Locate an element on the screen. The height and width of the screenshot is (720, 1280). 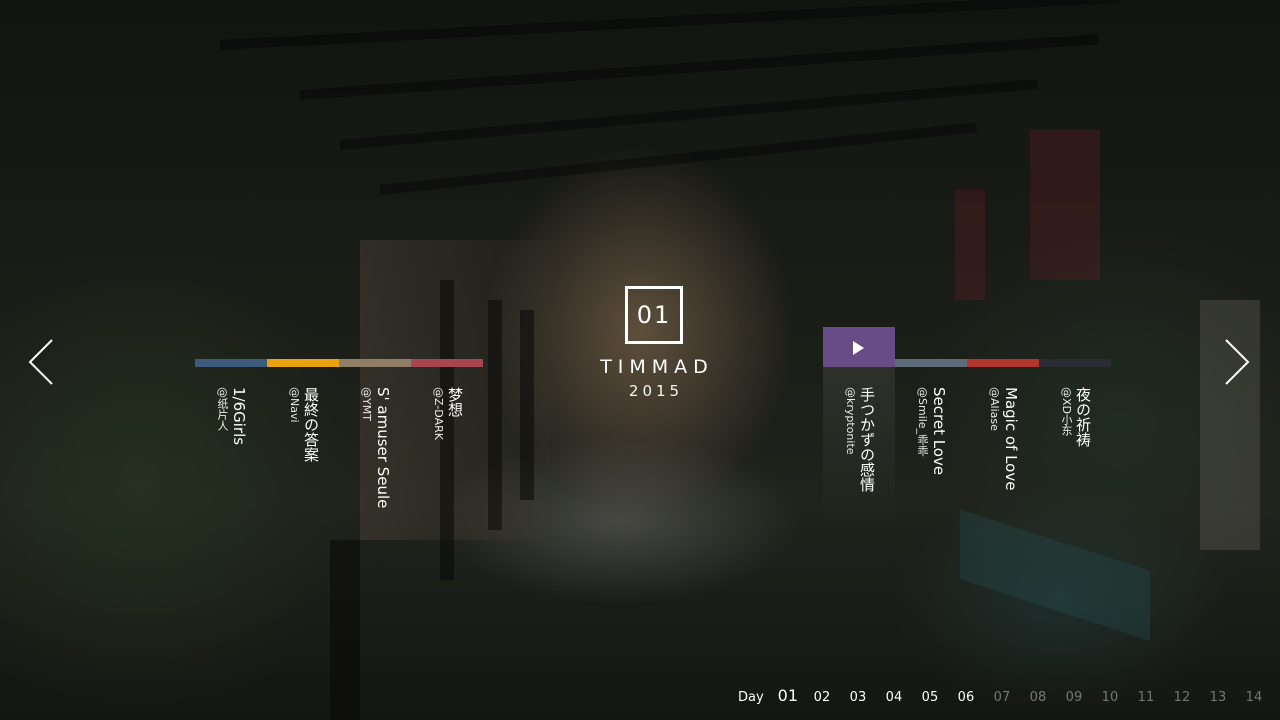
track-item: Magic of Love @Aliase is located at coordinates (1003, 424).